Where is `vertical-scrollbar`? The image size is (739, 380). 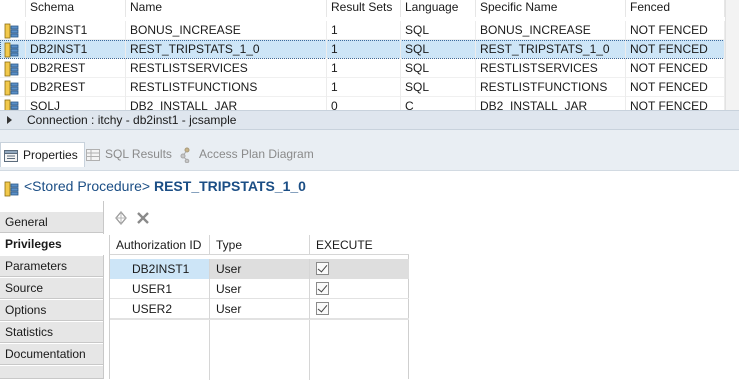 vertical-scrollbar is located at coordinates (732, 55).